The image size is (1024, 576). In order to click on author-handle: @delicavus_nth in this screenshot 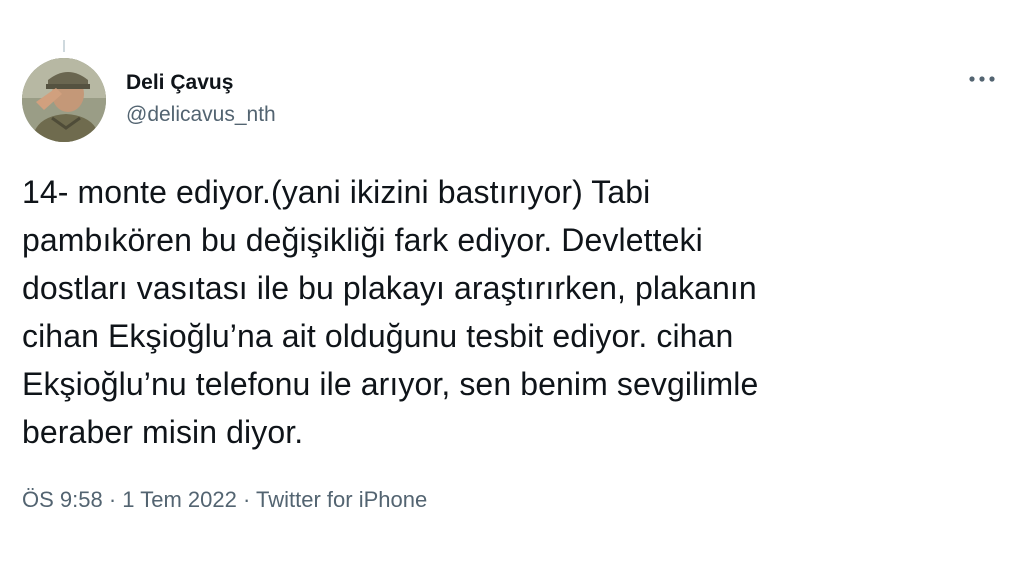, I will do `click(201, 115)`.